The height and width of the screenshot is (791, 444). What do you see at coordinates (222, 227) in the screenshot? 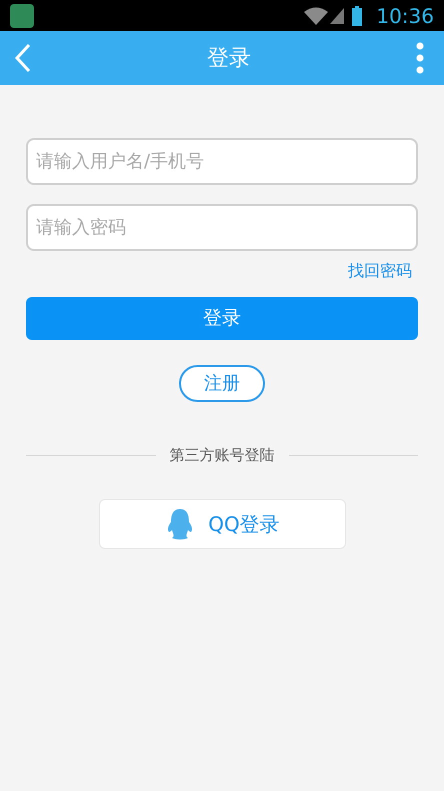
I see `password-field: 请输入密码` at bounding box center [222, 227].